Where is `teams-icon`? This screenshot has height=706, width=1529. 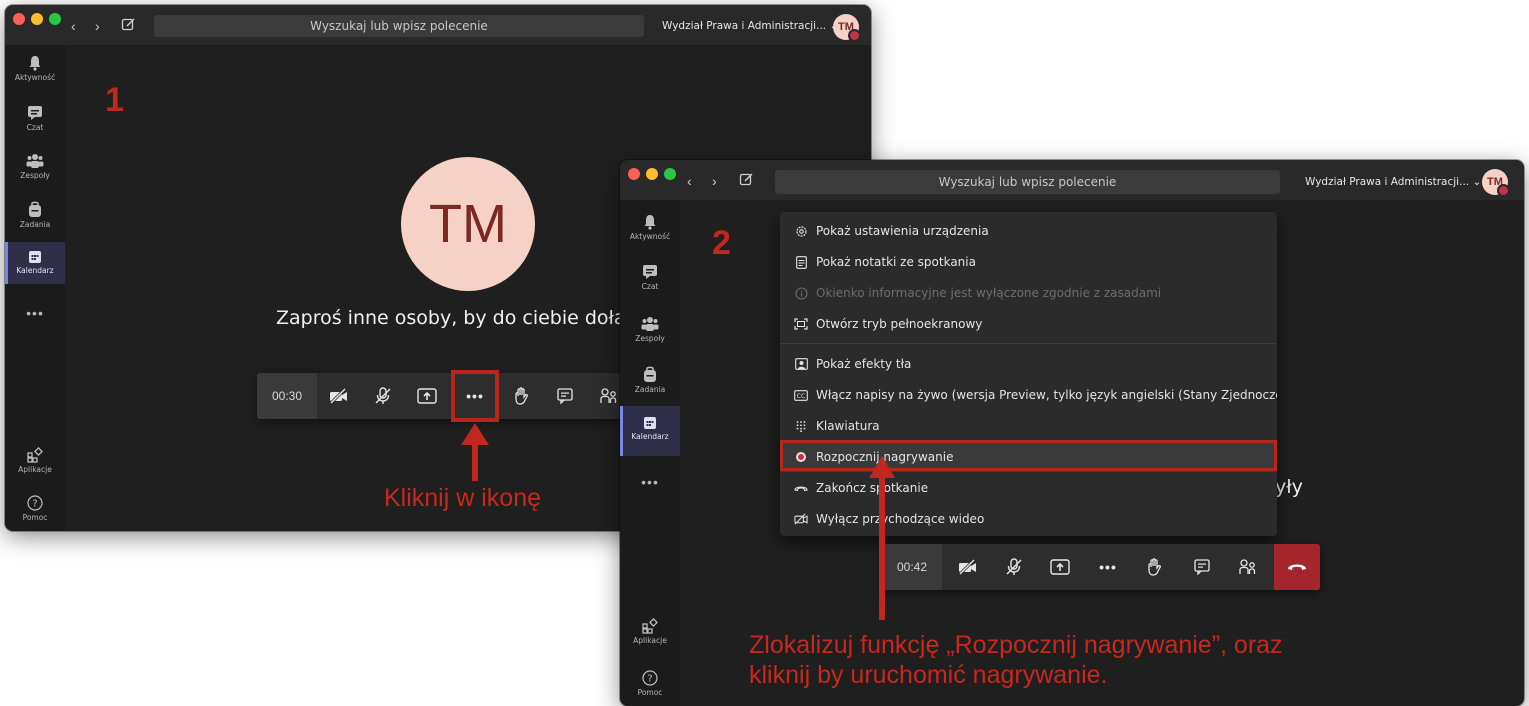 teams-icon is located at coordinates (35, 161).